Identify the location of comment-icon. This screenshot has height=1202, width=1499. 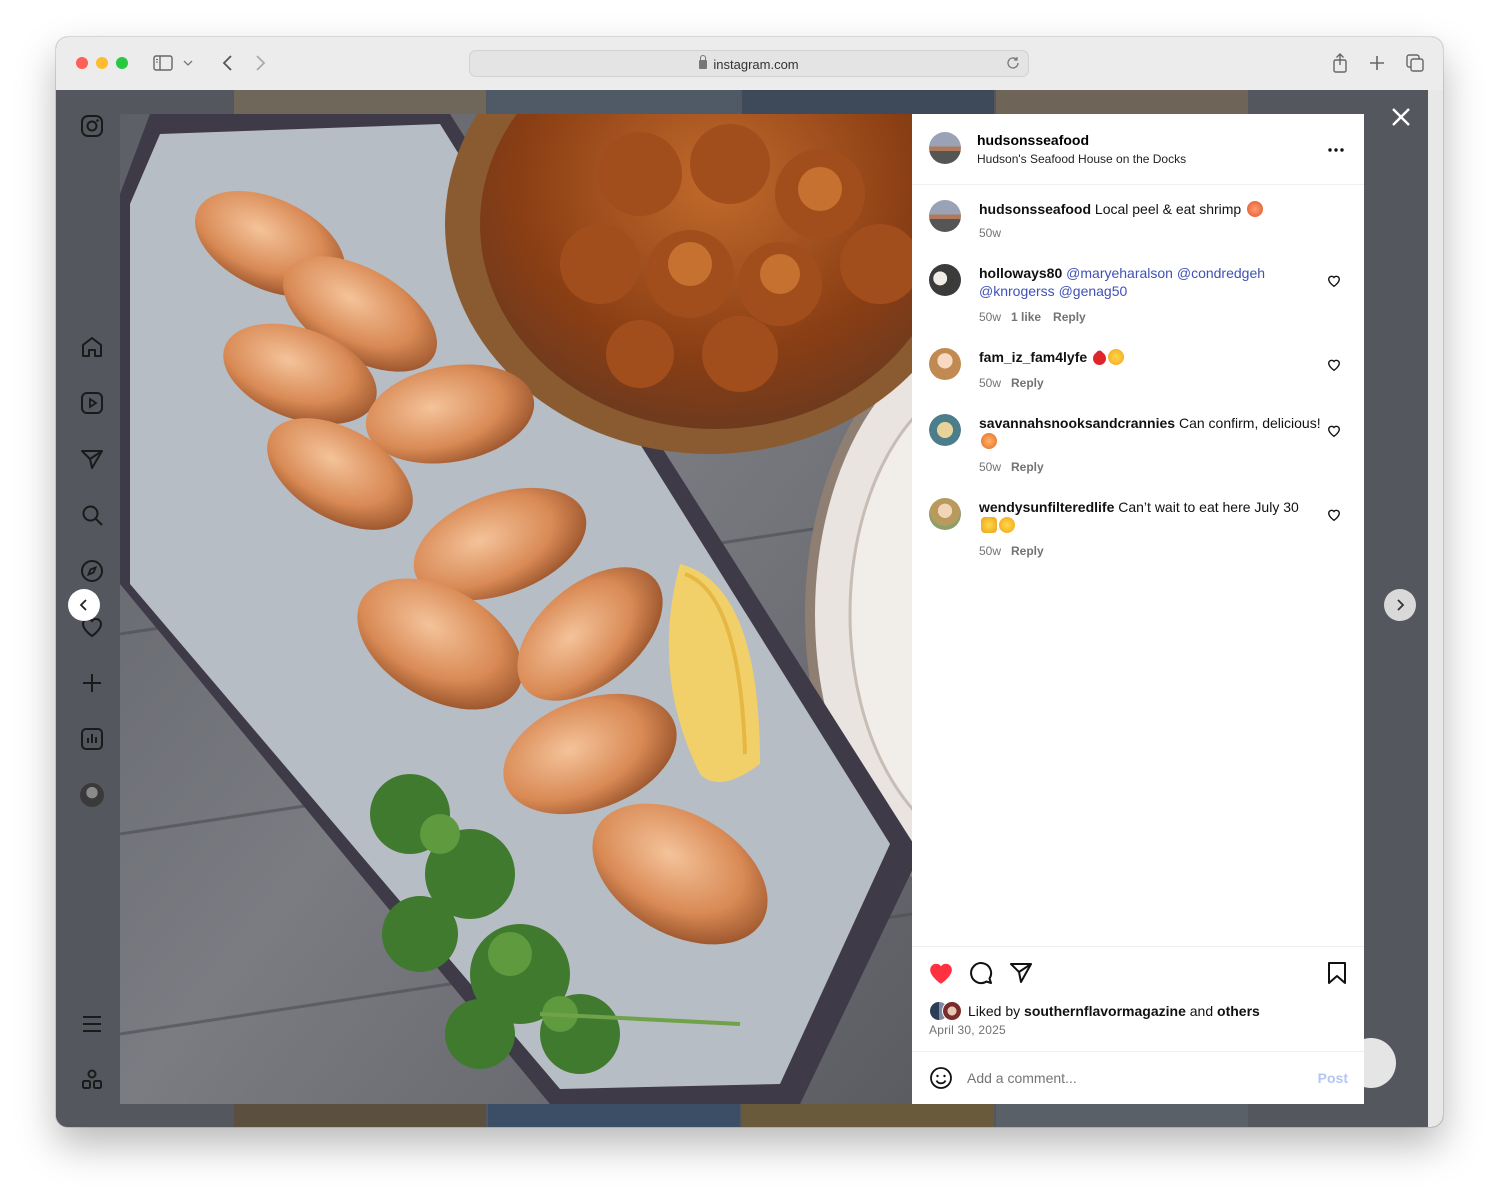
(981, 975).